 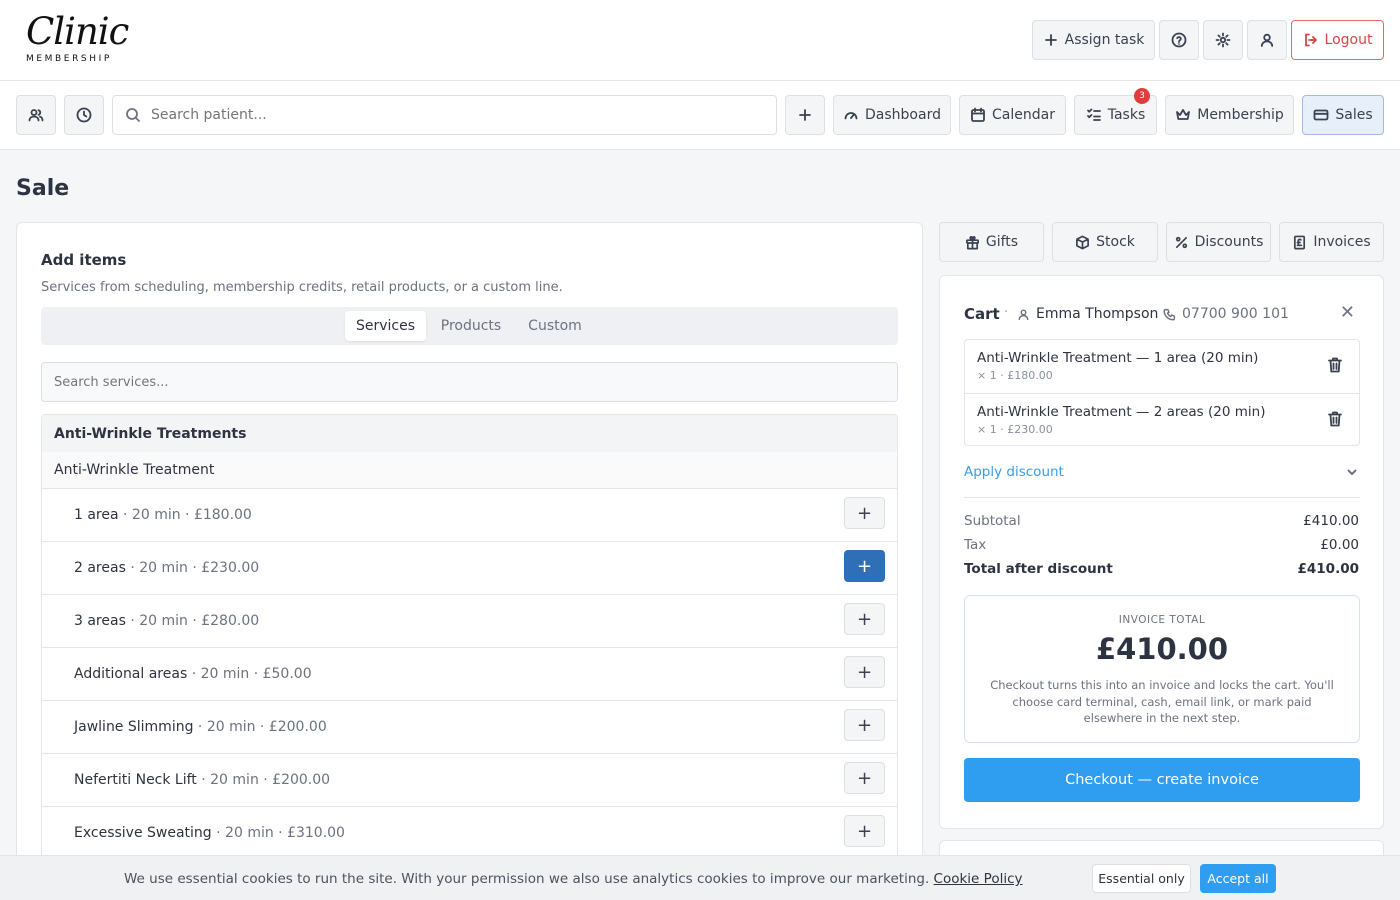 I want to click on top-bar: Clinic MEMBERSHIP Assign task Logout, so click(x=700, y=40).